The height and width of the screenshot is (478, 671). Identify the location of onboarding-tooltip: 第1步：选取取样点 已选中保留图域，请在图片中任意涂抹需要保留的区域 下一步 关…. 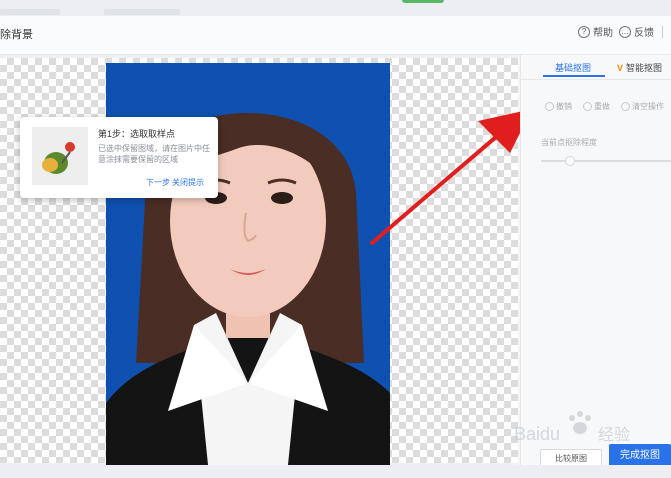
(119, 157).